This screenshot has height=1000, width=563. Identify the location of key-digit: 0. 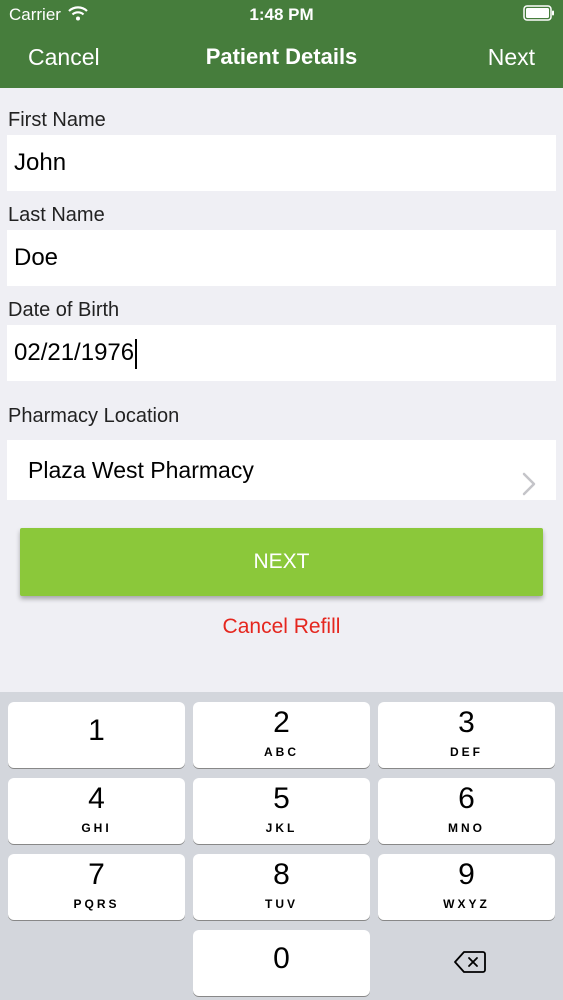
(281, 958).